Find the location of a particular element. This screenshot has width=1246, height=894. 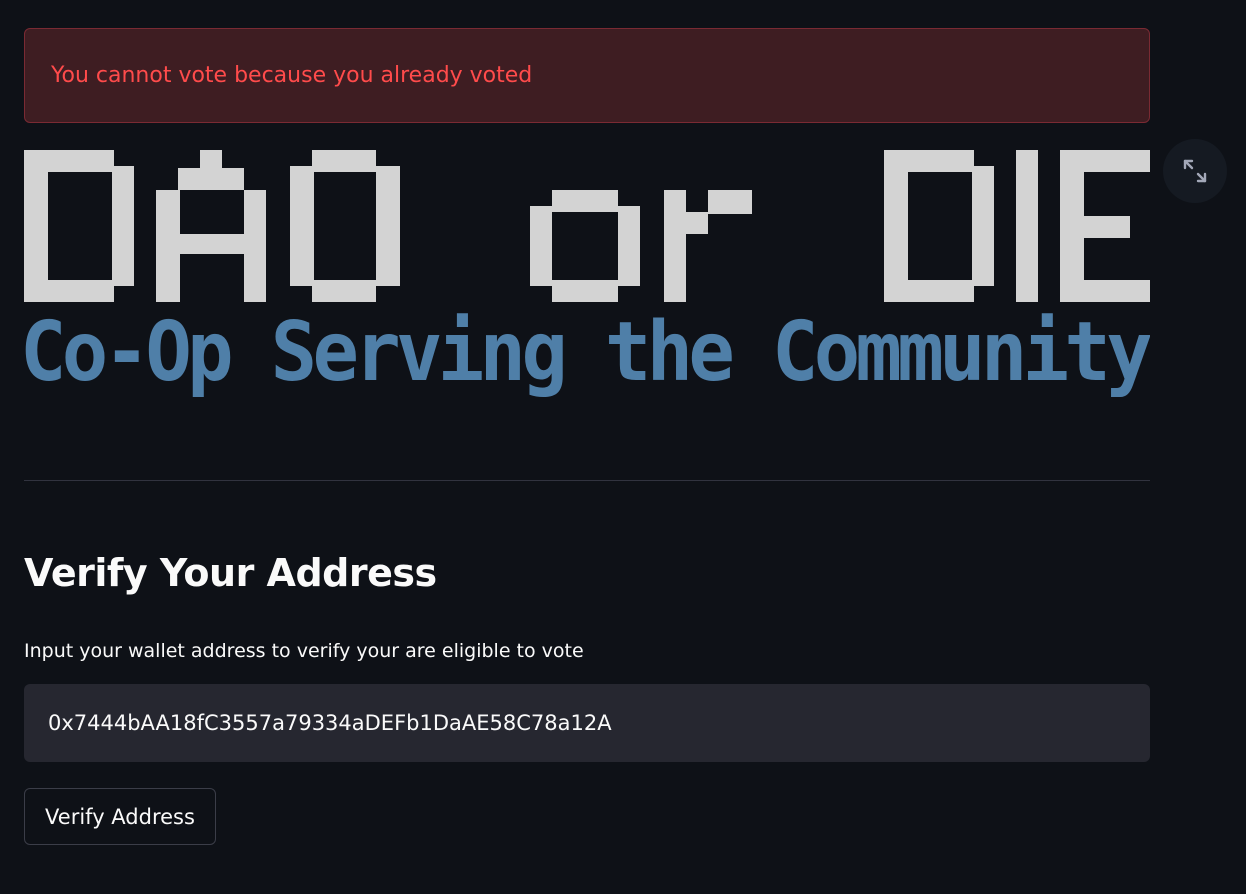

verify-address-button: Verify Address is located at coordinates (120, 816).